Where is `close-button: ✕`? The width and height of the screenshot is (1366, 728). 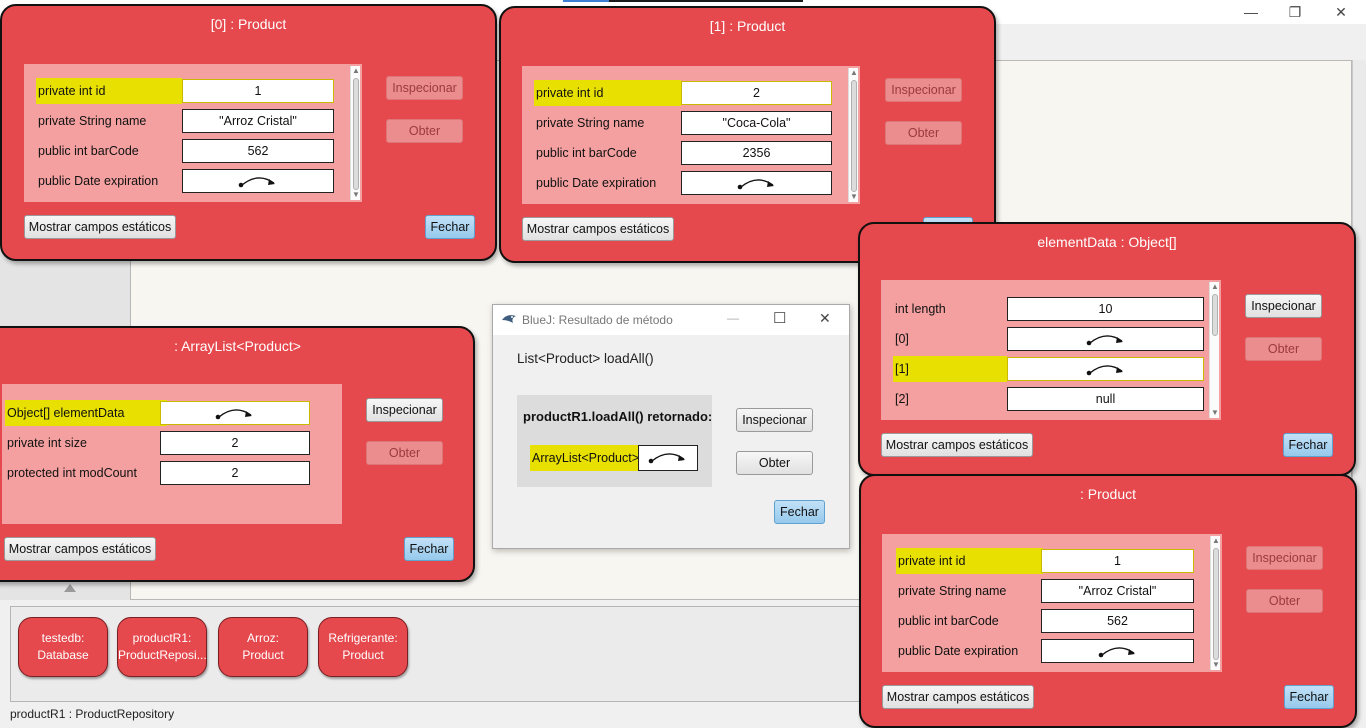 close-button: ✕ is located at coordinates (1341, 12).